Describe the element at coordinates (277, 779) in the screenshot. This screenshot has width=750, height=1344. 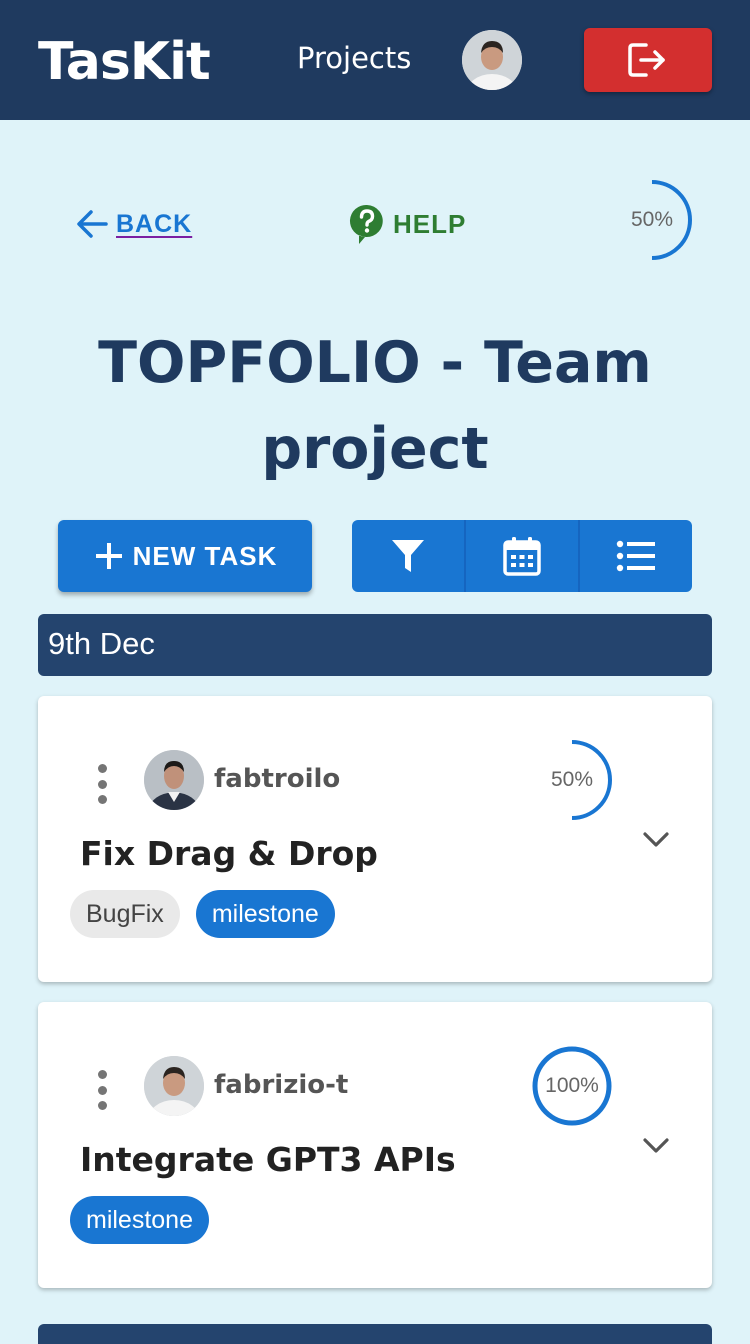
I see `task-username: fabtroilo` at that location.